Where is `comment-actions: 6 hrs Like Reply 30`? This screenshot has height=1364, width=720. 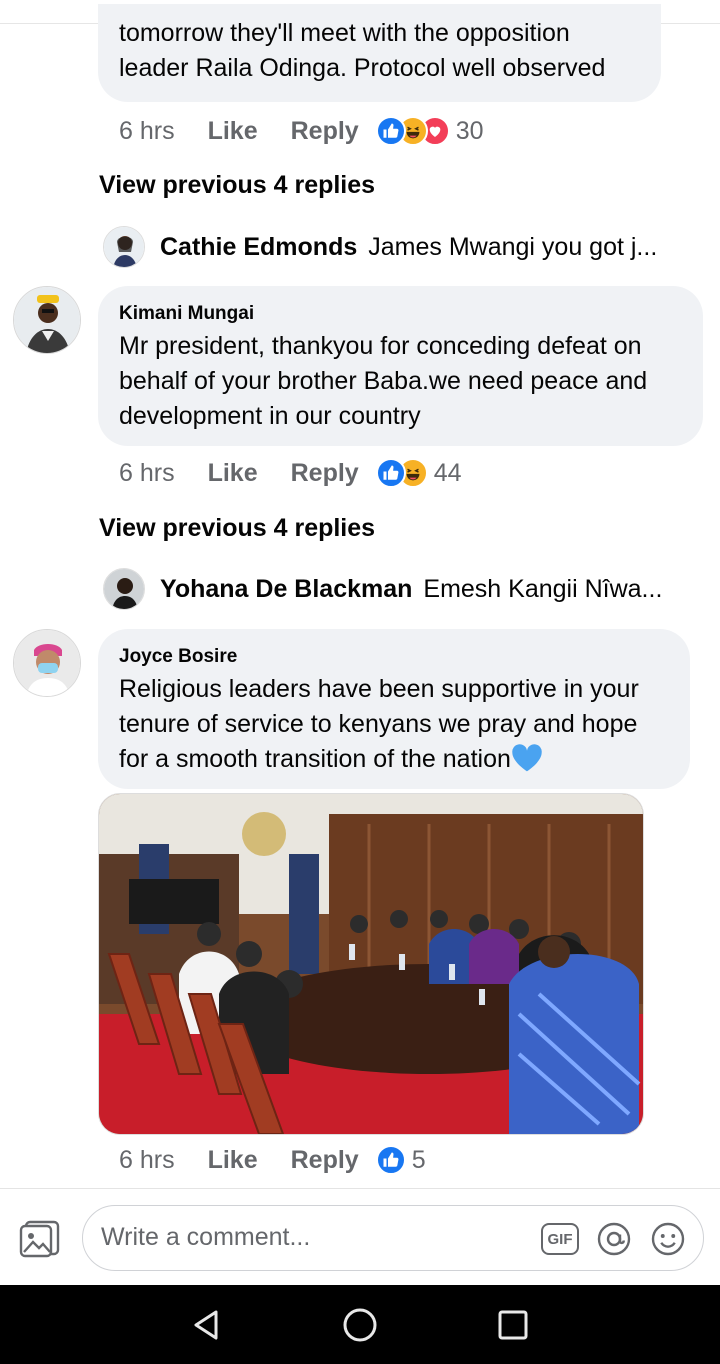
comment-actions: 6 hrs Like Reply 30 is located at coordinates (301, 131).